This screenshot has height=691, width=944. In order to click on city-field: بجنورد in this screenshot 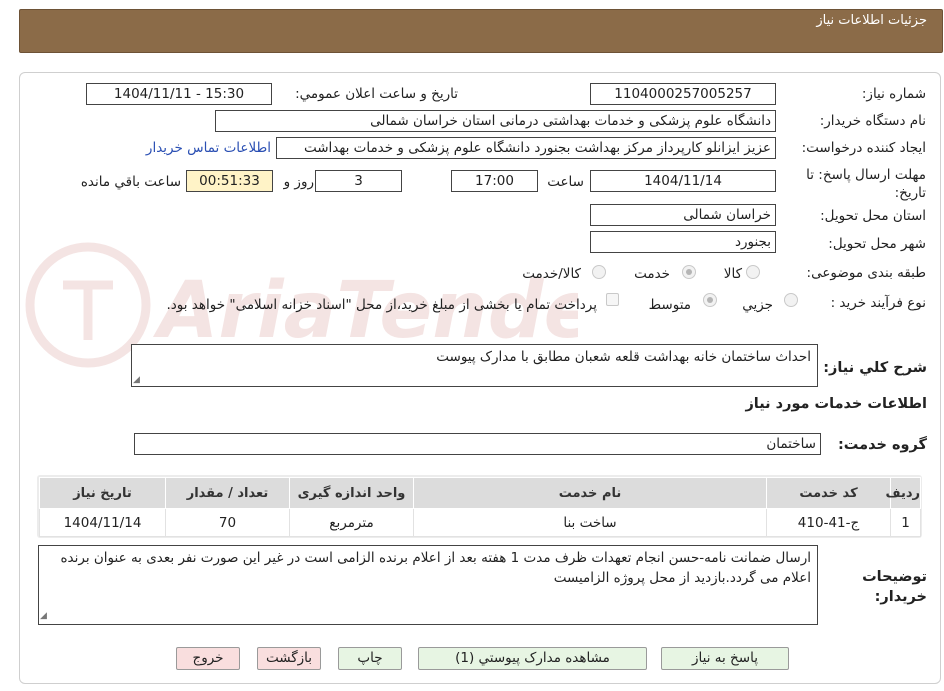, I will do `click(683, 242)`.